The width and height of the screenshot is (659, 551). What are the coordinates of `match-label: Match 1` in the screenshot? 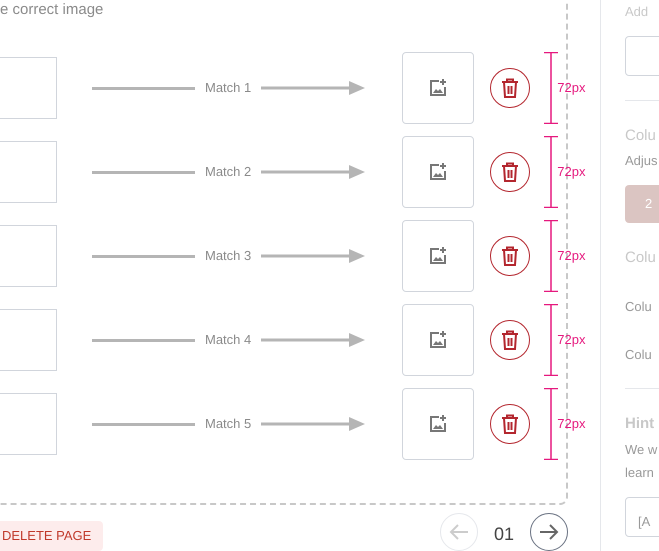 It's located at (228, 88).